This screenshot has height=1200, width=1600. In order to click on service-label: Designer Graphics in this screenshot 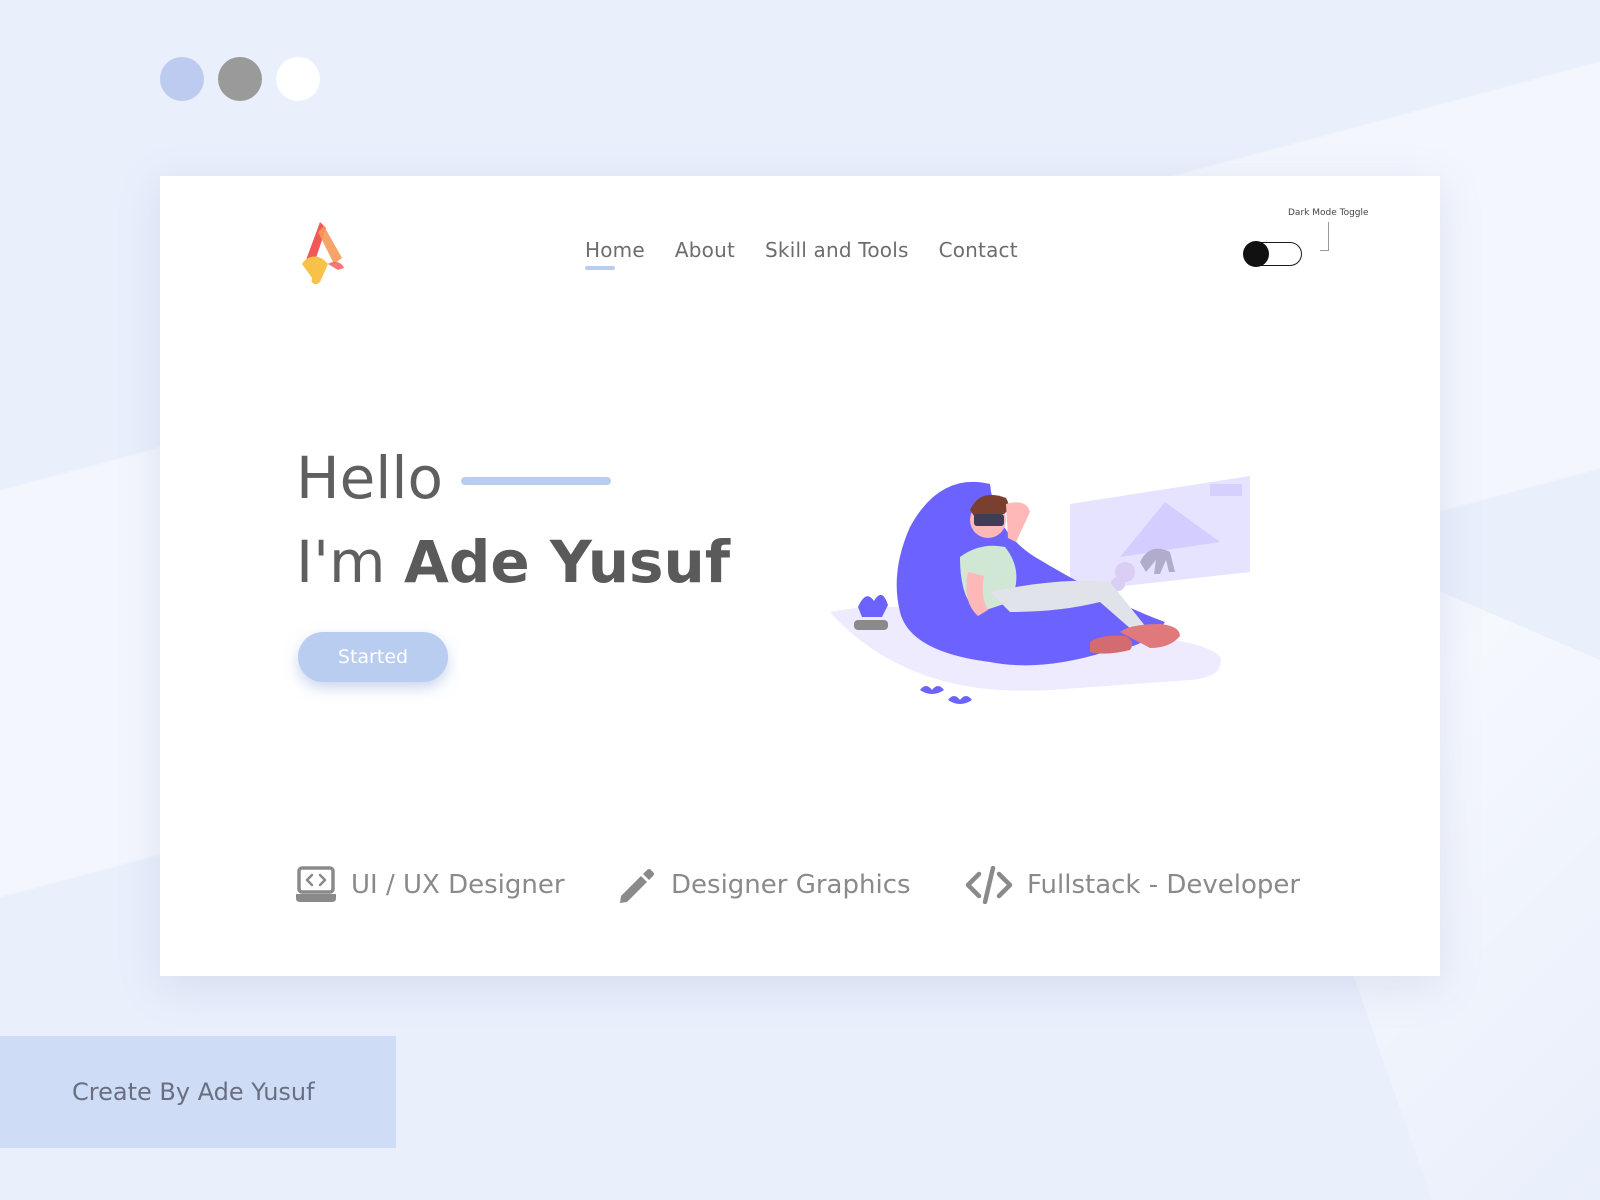, I will do `click(791, 885)`.